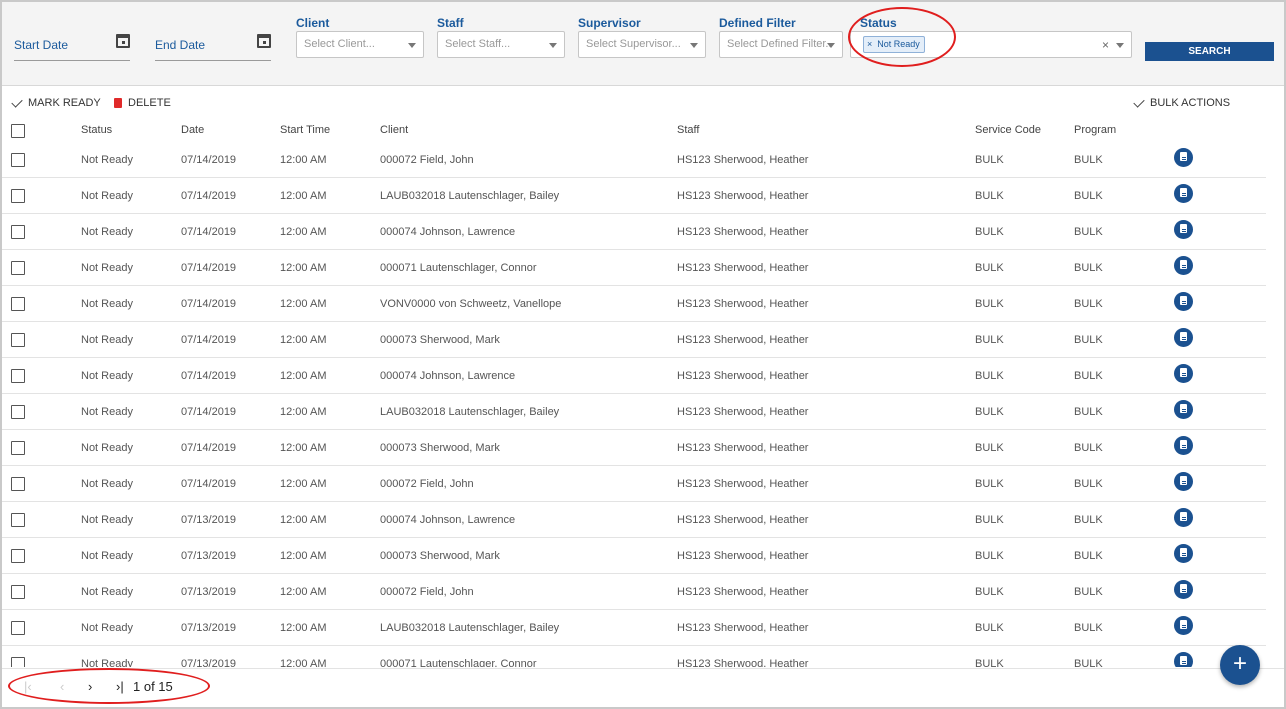 Image resolution: width=1286 pixels, height=709 pixels. What do you see at coordinates (305, 130) in the screenshot?
I see `column-header: Start Time` at bounding box center [305, 130].